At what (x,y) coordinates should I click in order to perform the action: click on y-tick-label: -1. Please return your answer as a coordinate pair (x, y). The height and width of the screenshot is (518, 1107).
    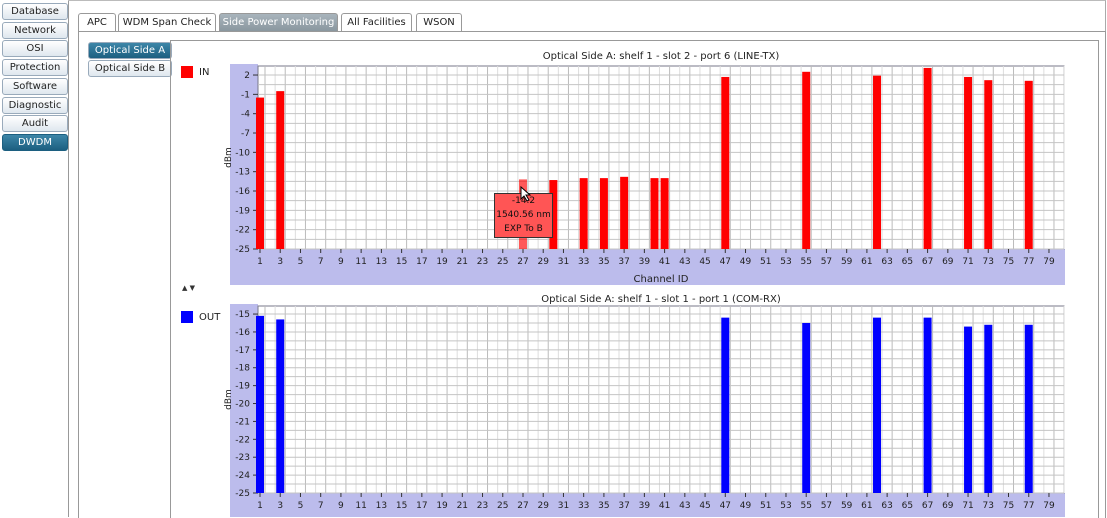
    Looking at the image, I should click on (245, 95).